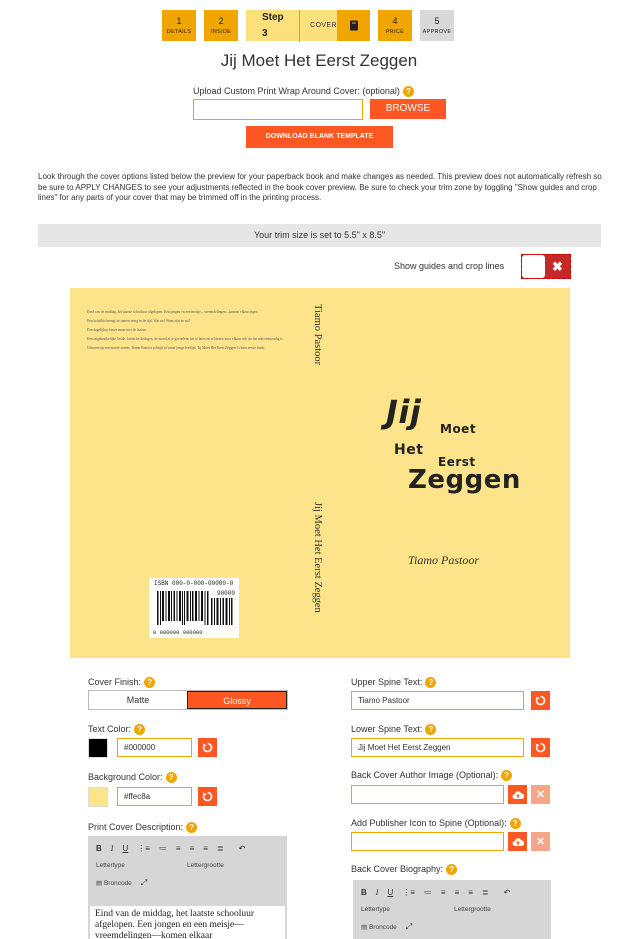 The image size is (638, 939). What do you see at coordinates (221, 20) in the screenshot?
I see `step-number: 2` at bounding box center [221, 20].